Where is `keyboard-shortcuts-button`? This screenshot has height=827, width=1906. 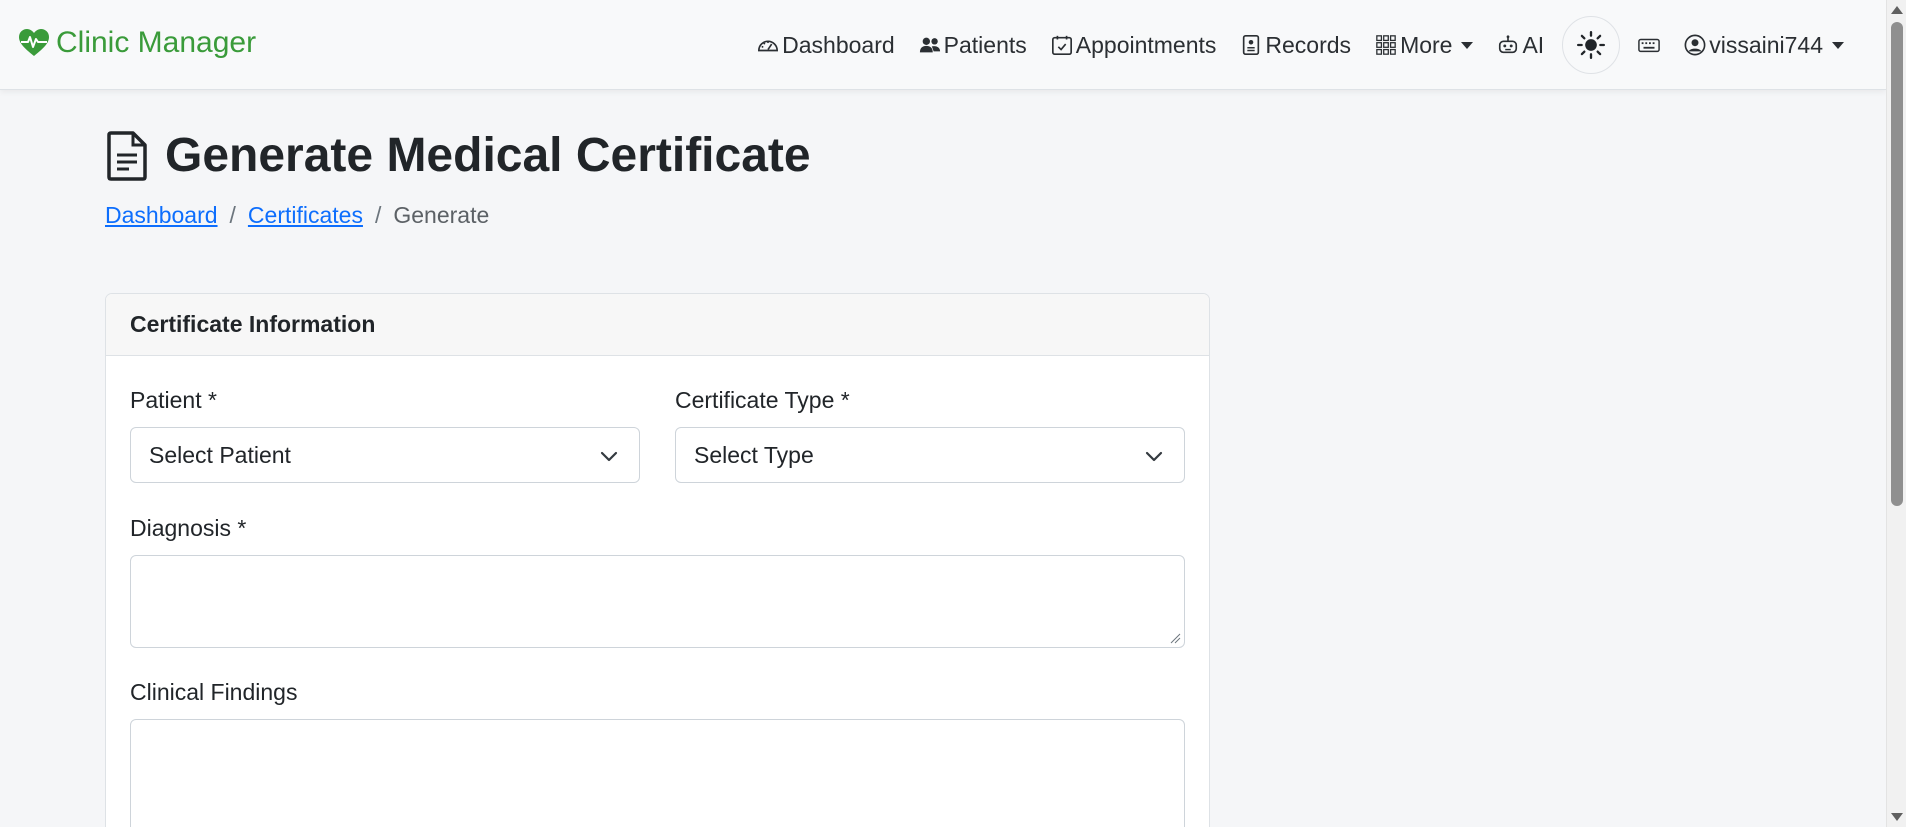
keyboard-shortcuts-button is located at coordinates (1649, 45).